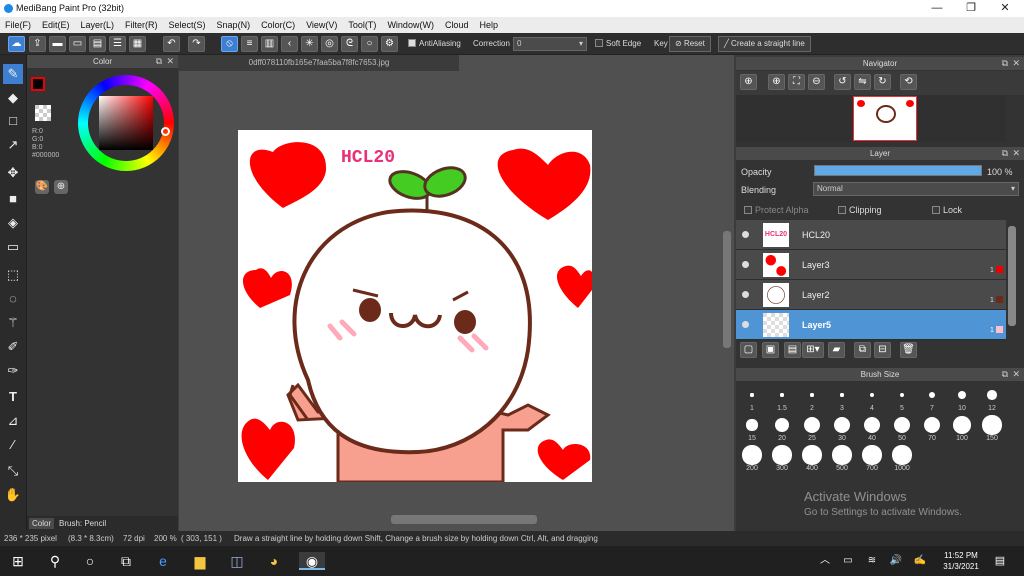 This screenshot has height=576, width=1024. Describe the element at coordinates (117, 44) in the screenshot. I see `list-icon: ☰` at that location.